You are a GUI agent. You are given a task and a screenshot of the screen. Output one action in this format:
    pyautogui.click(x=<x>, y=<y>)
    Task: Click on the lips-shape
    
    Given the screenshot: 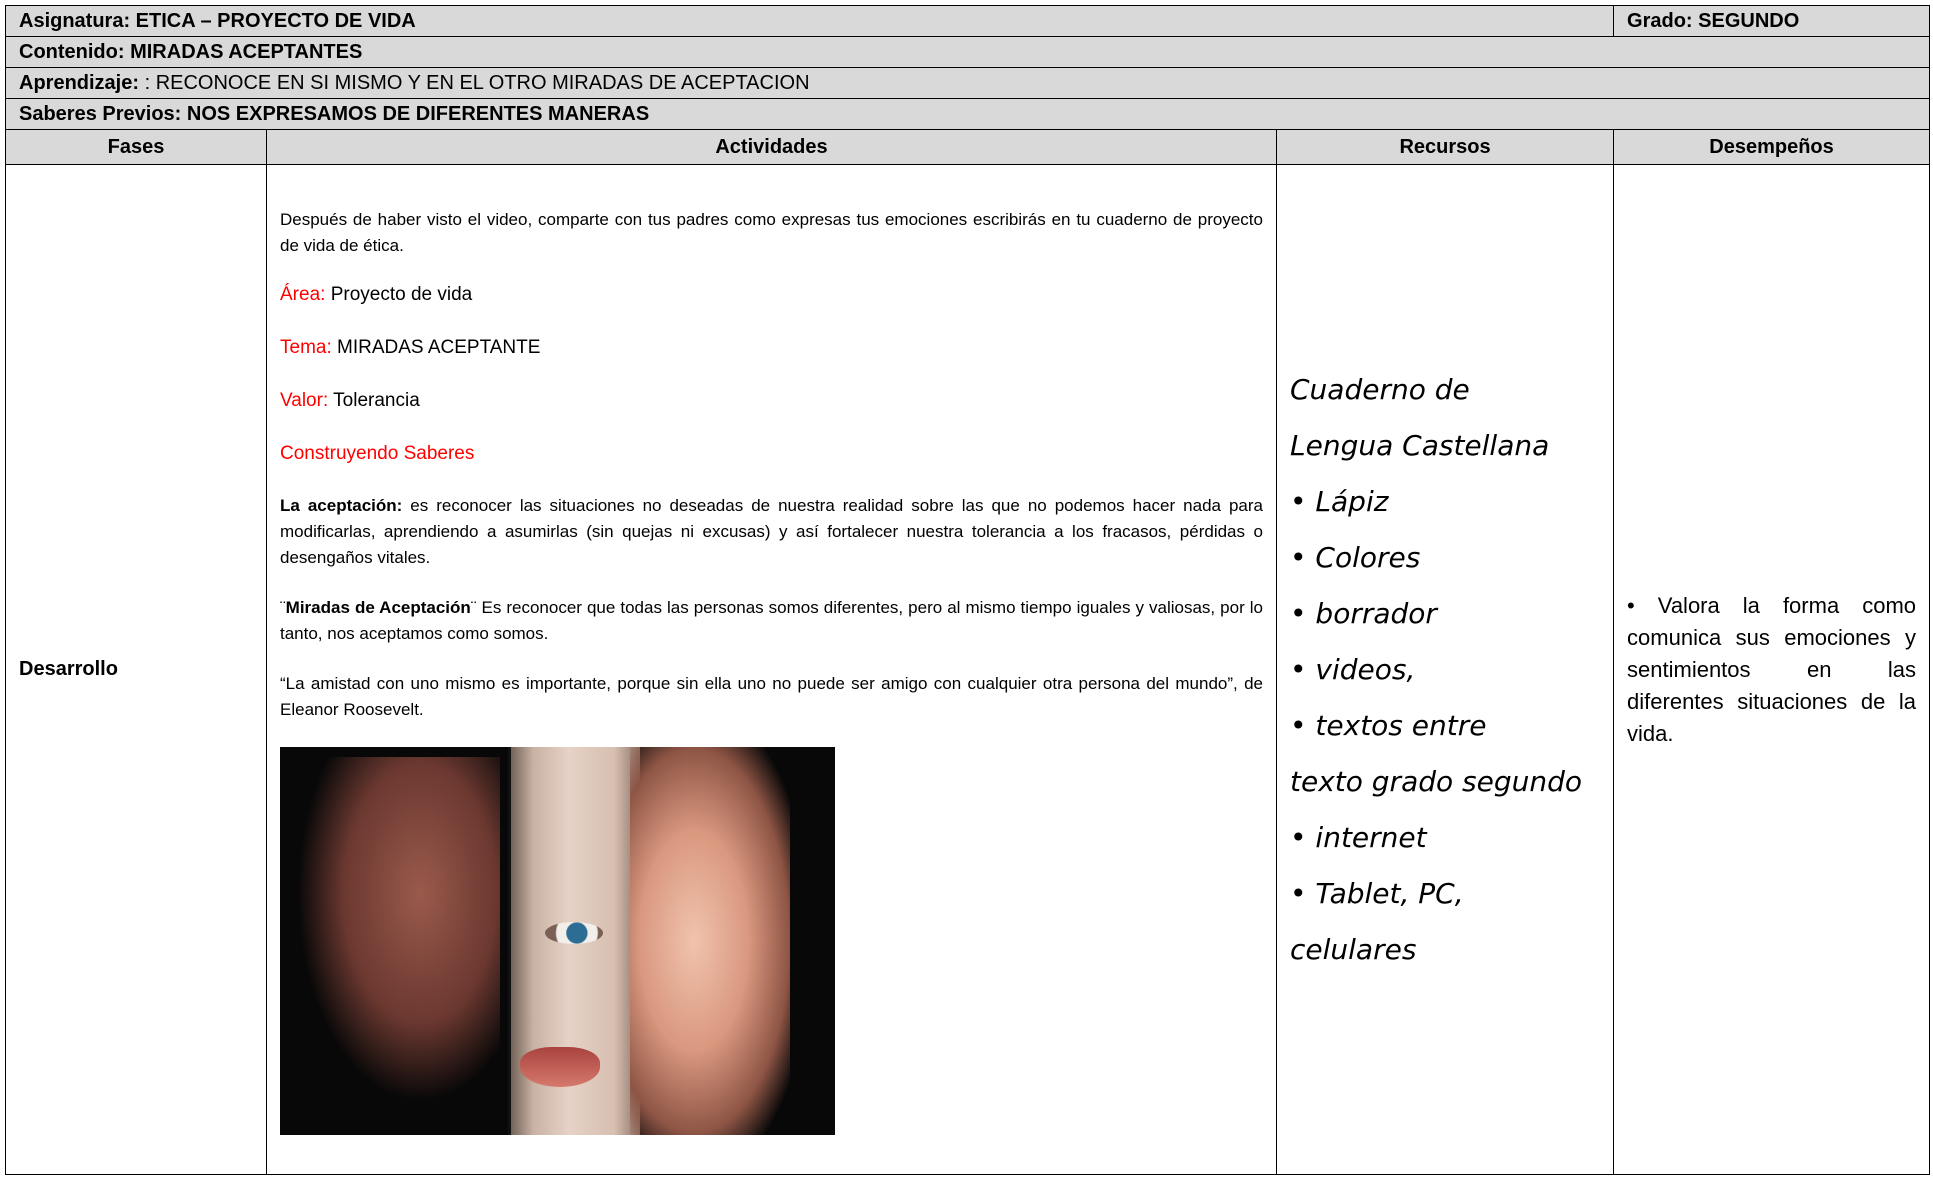 What is the action you would take?
    pyautogui.click(x=560, y=1066)
    